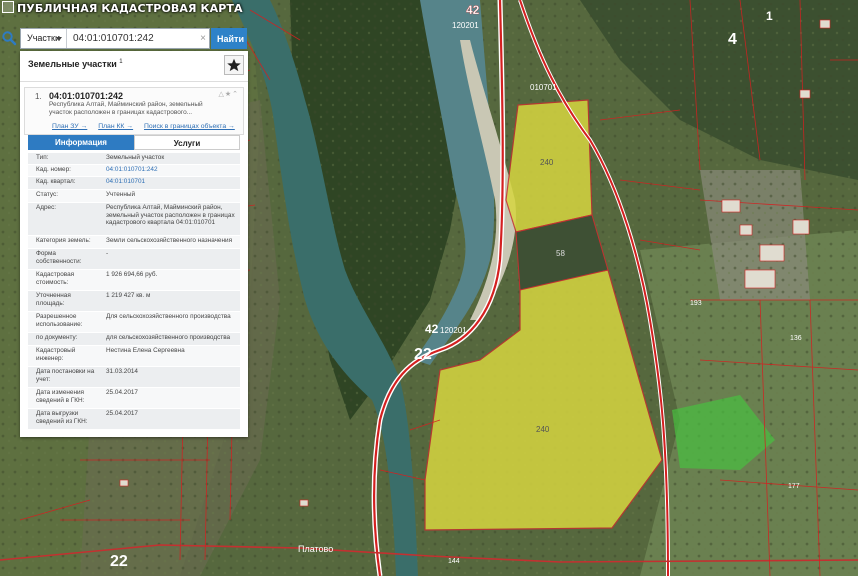  I want to click on attr-row: Кад. квартал: 04:01:010701, so click(134, 183).